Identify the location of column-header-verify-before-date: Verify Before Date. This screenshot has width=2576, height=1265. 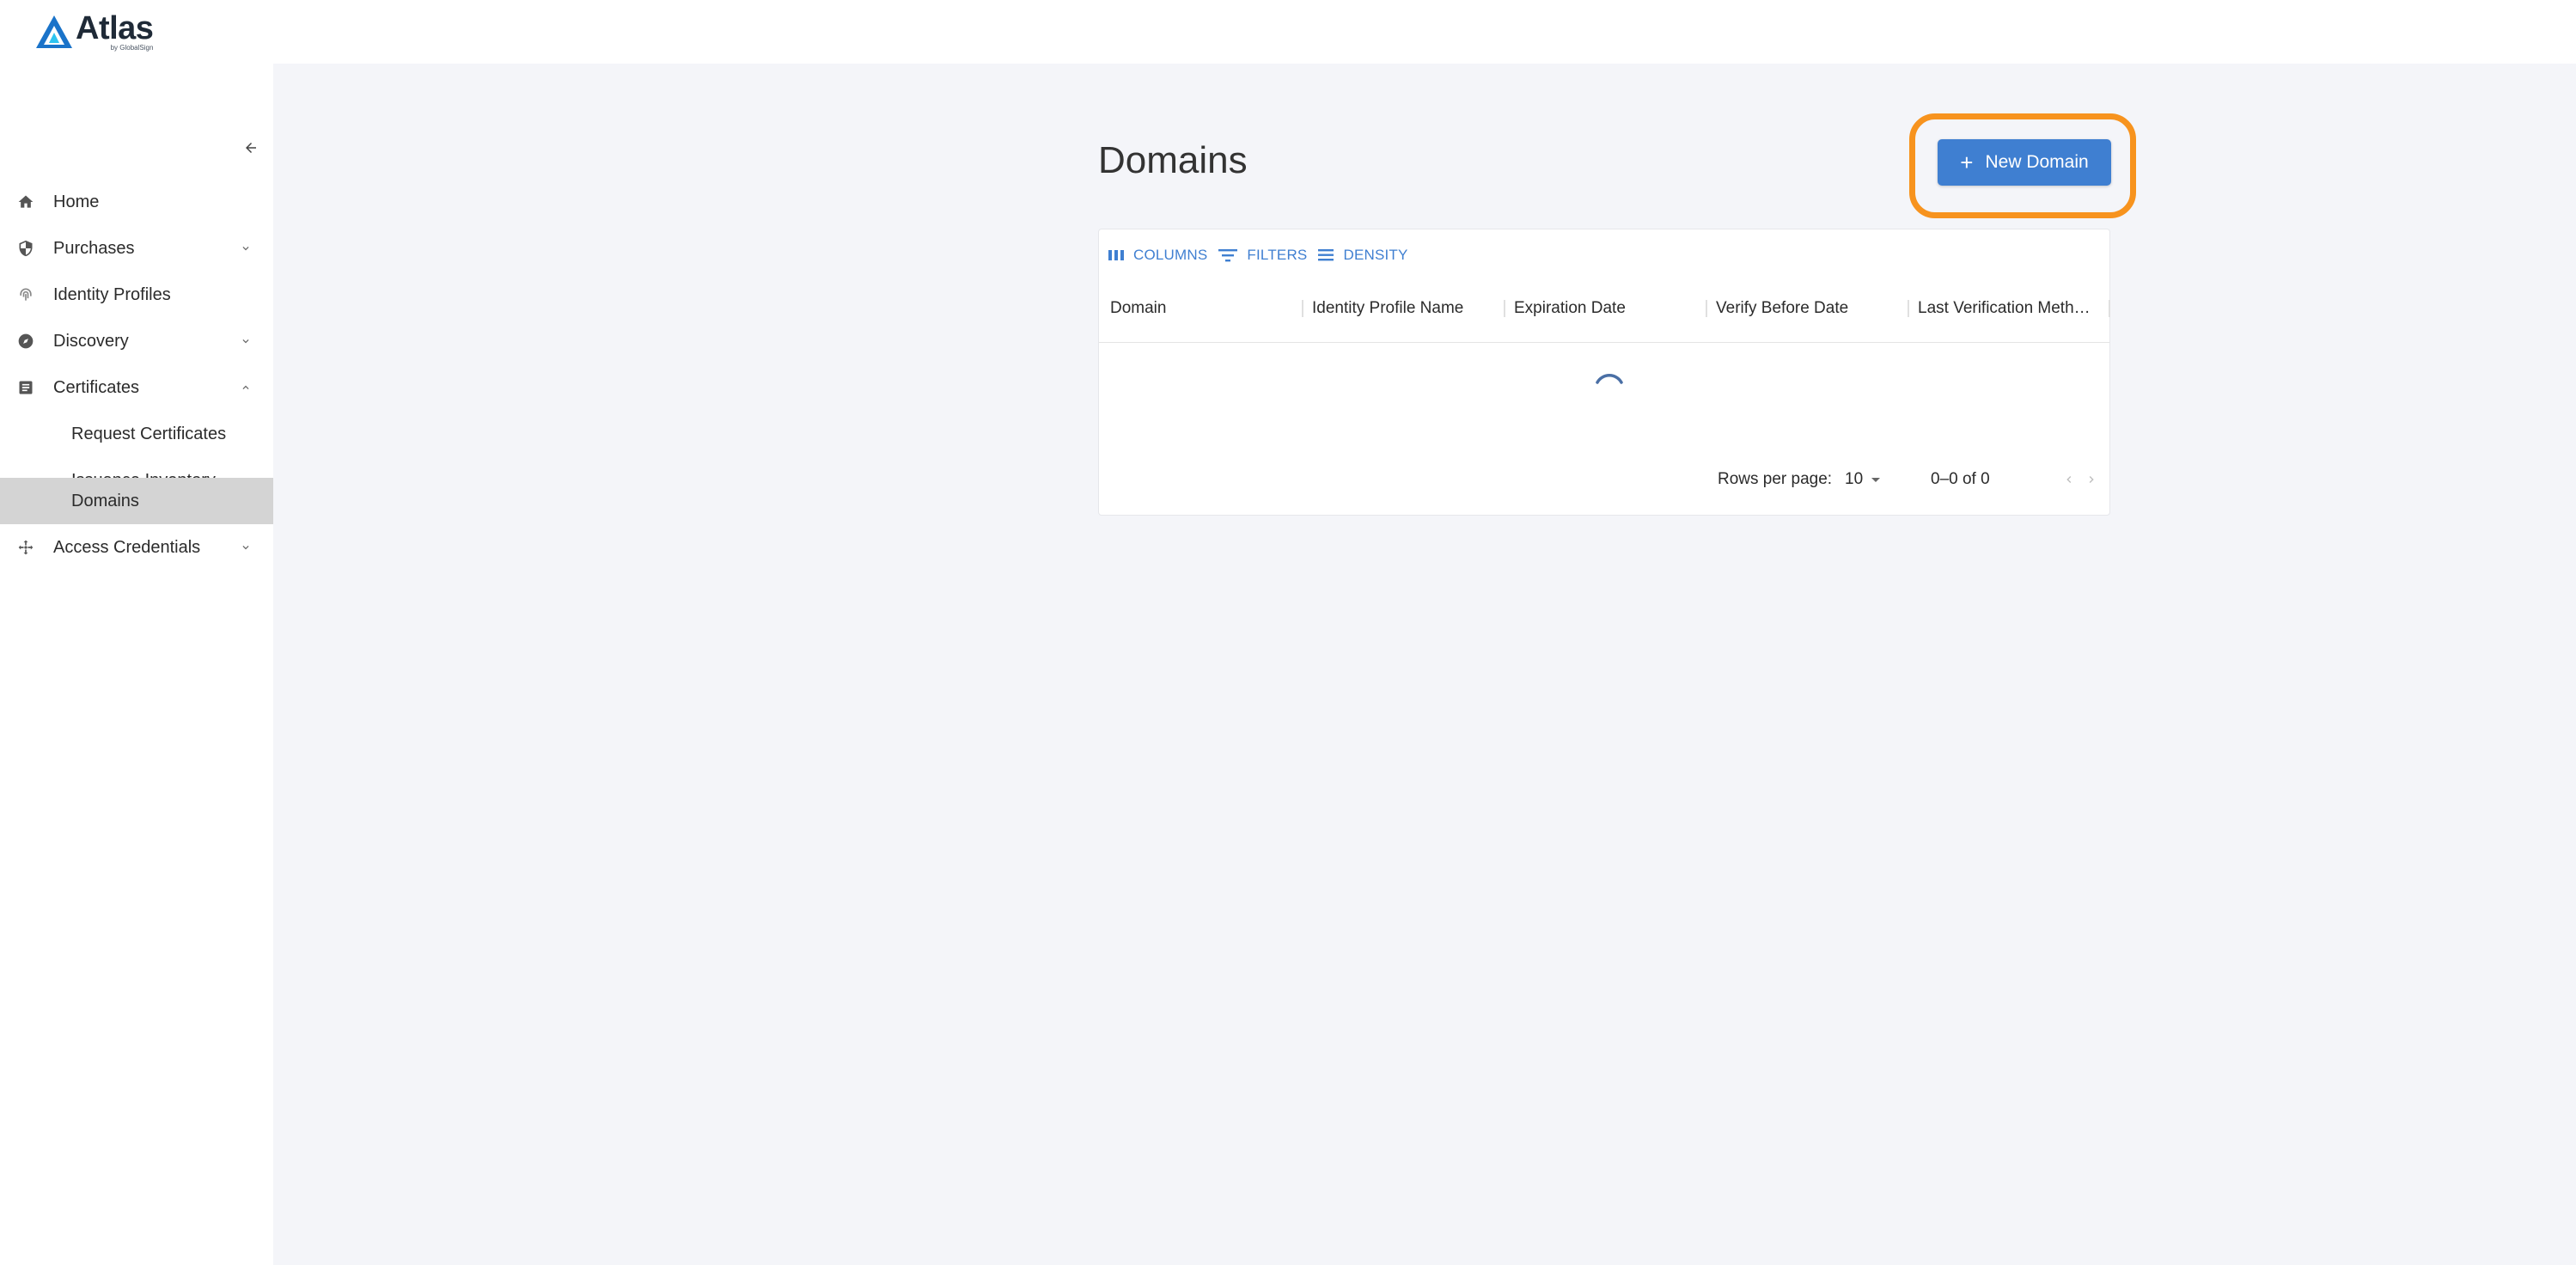
(1782, 308).